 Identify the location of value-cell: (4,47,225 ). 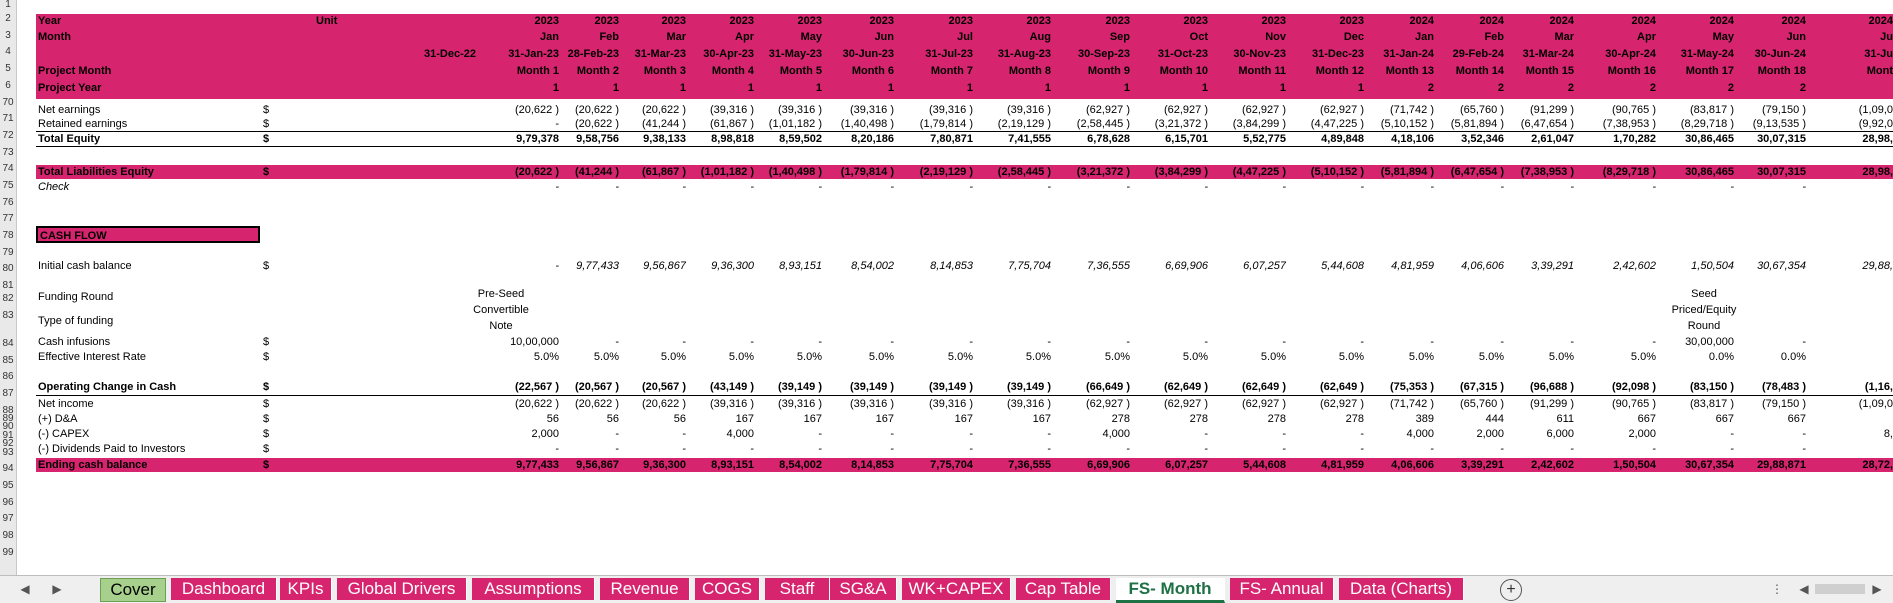
(1247, 172).